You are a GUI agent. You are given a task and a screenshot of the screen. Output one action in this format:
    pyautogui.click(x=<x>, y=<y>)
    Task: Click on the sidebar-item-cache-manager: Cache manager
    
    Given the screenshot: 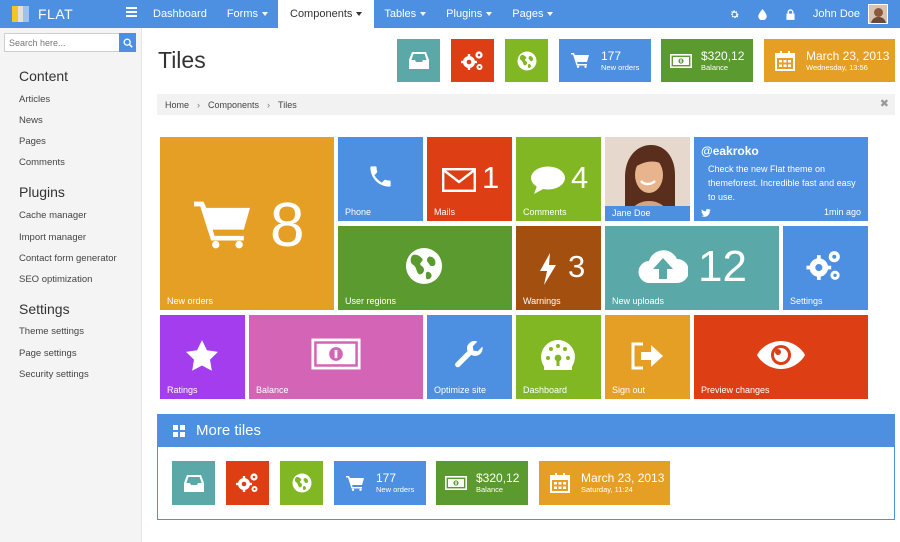 What is the action you would take?
    pyautogui.click(x=53, y=215)
    